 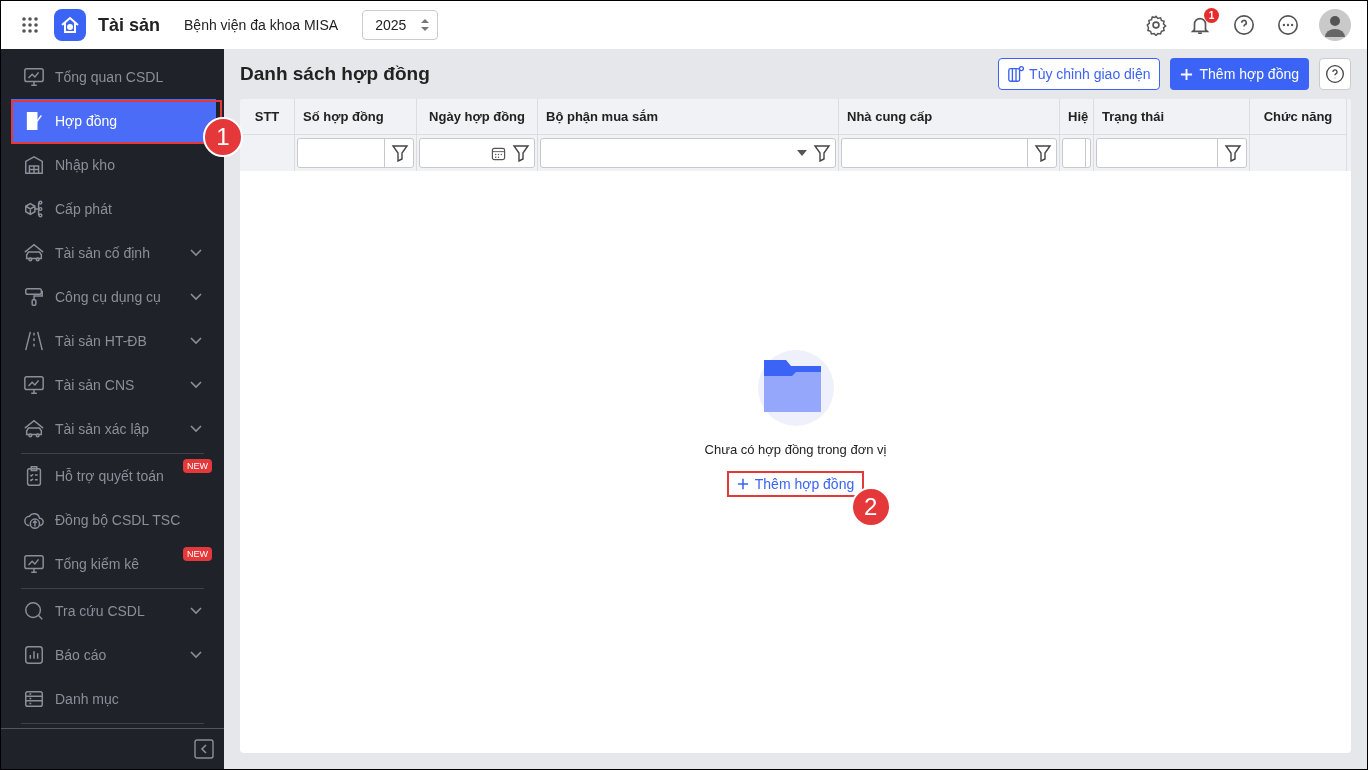 I want to click on sidebar-item: Công cụ dụng cụ, so click(x=111, y=297).